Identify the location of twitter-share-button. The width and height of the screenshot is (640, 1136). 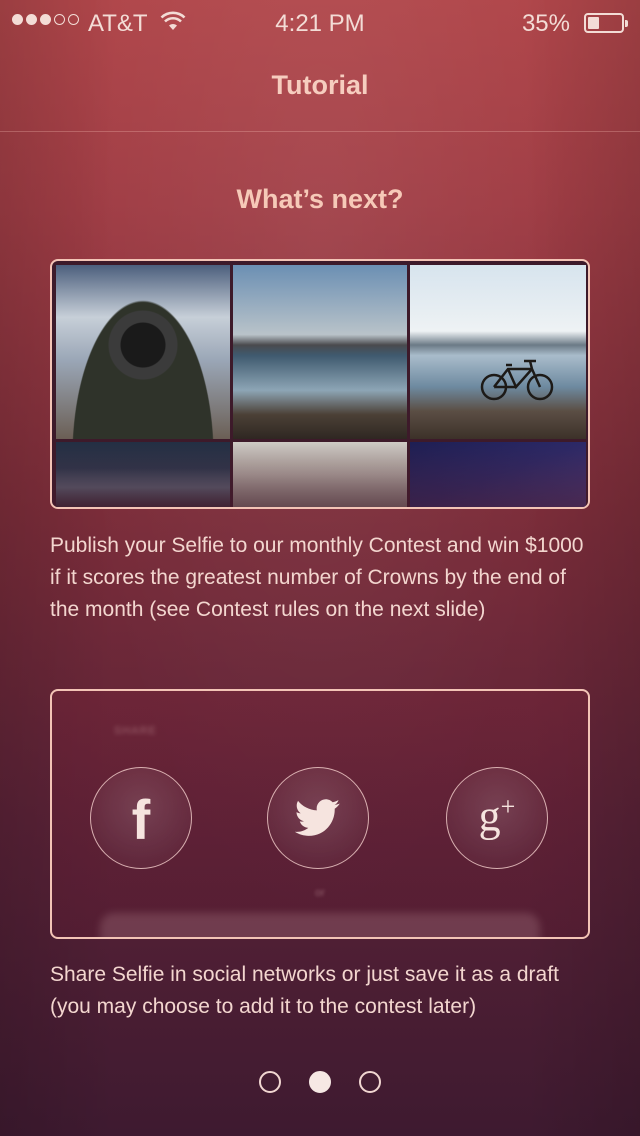
(318, 818).